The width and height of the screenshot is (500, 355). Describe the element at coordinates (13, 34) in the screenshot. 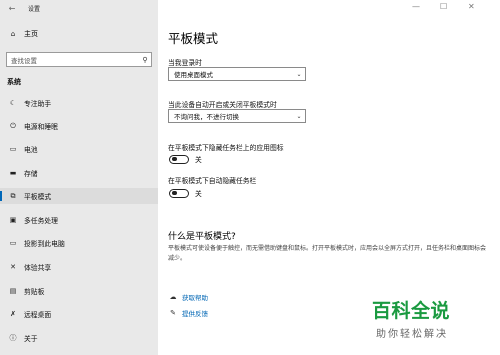

I see `home-icon: ⌂` at that location.